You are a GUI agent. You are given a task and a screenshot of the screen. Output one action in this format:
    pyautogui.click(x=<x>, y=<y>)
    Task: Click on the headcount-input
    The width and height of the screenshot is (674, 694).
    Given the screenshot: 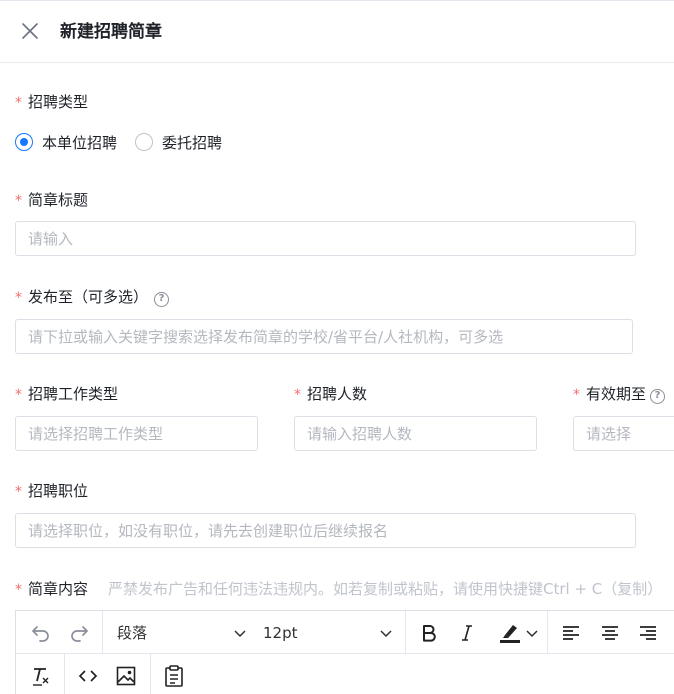 What is the action you would take?
    pyautogui.click(x=415, y=433)
    